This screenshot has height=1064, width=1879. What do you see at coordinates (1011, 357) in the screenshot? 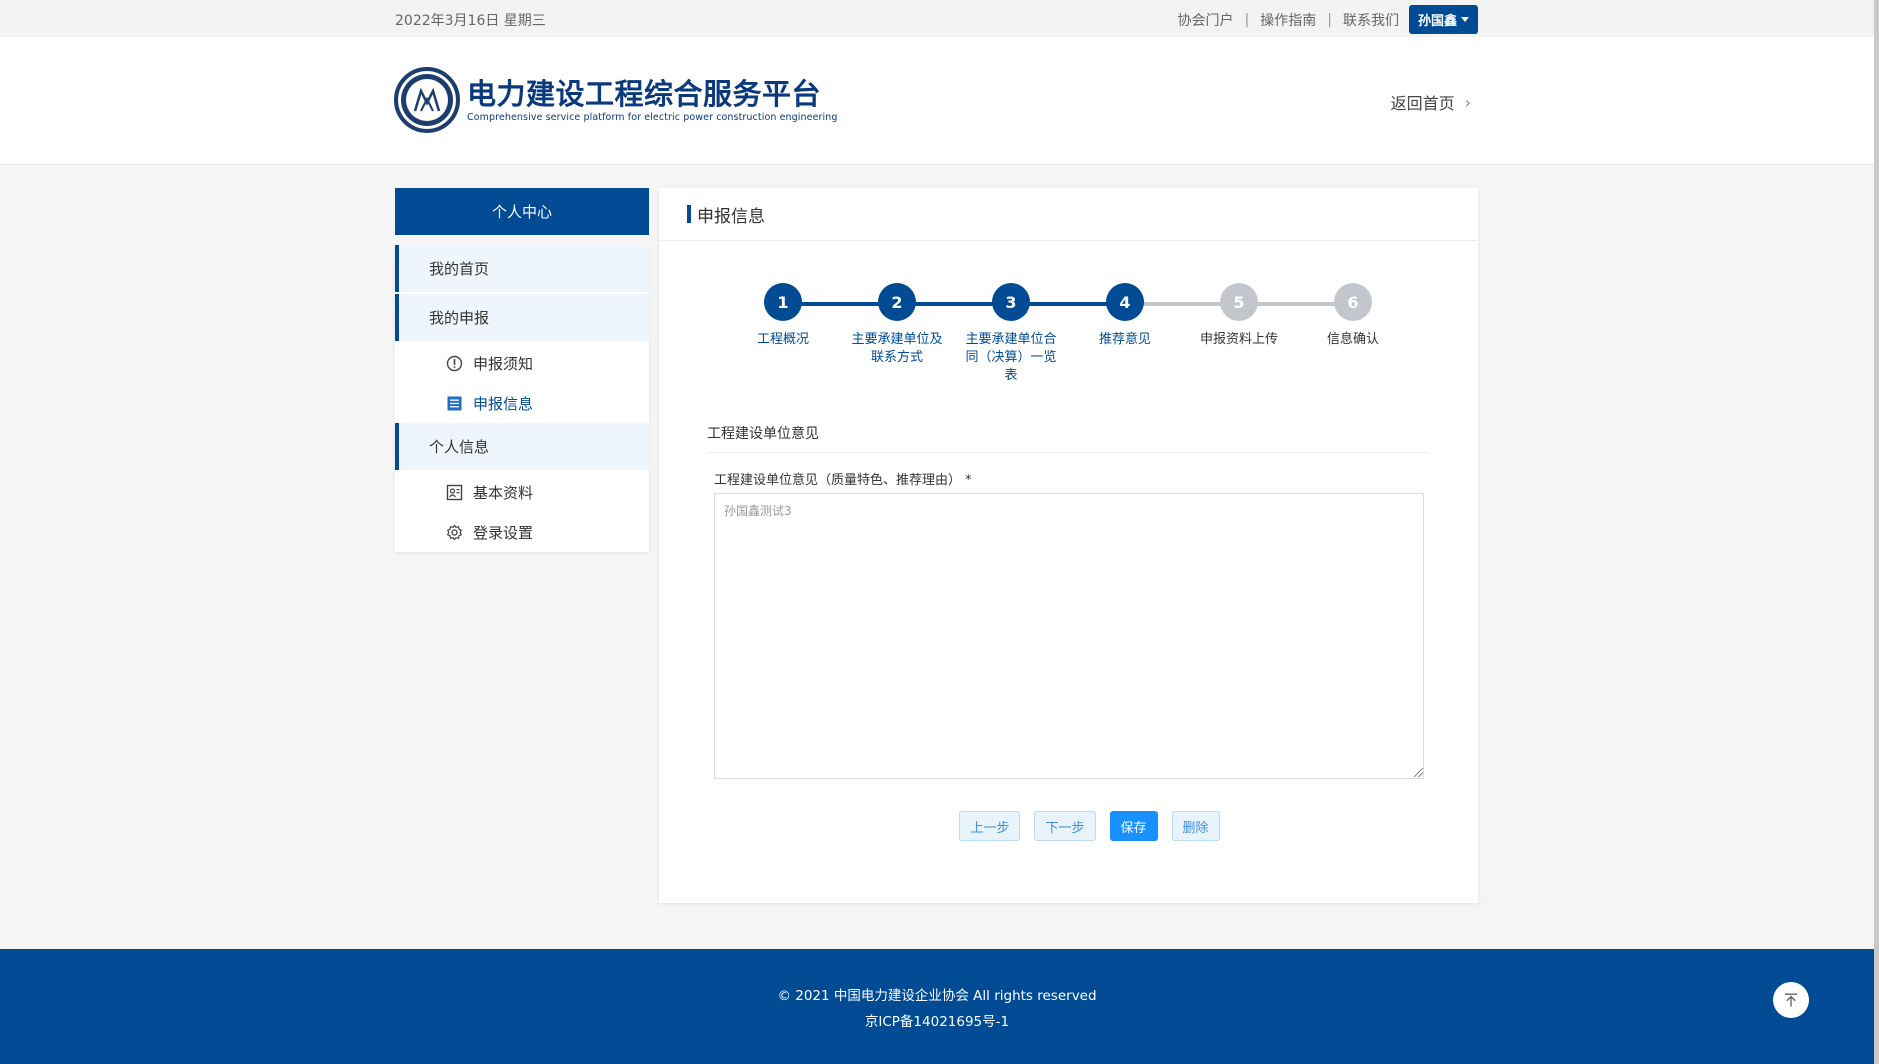
I see `step-label: 主要承建单位合同（决算）一览表` at bounding box center [1011, 357].